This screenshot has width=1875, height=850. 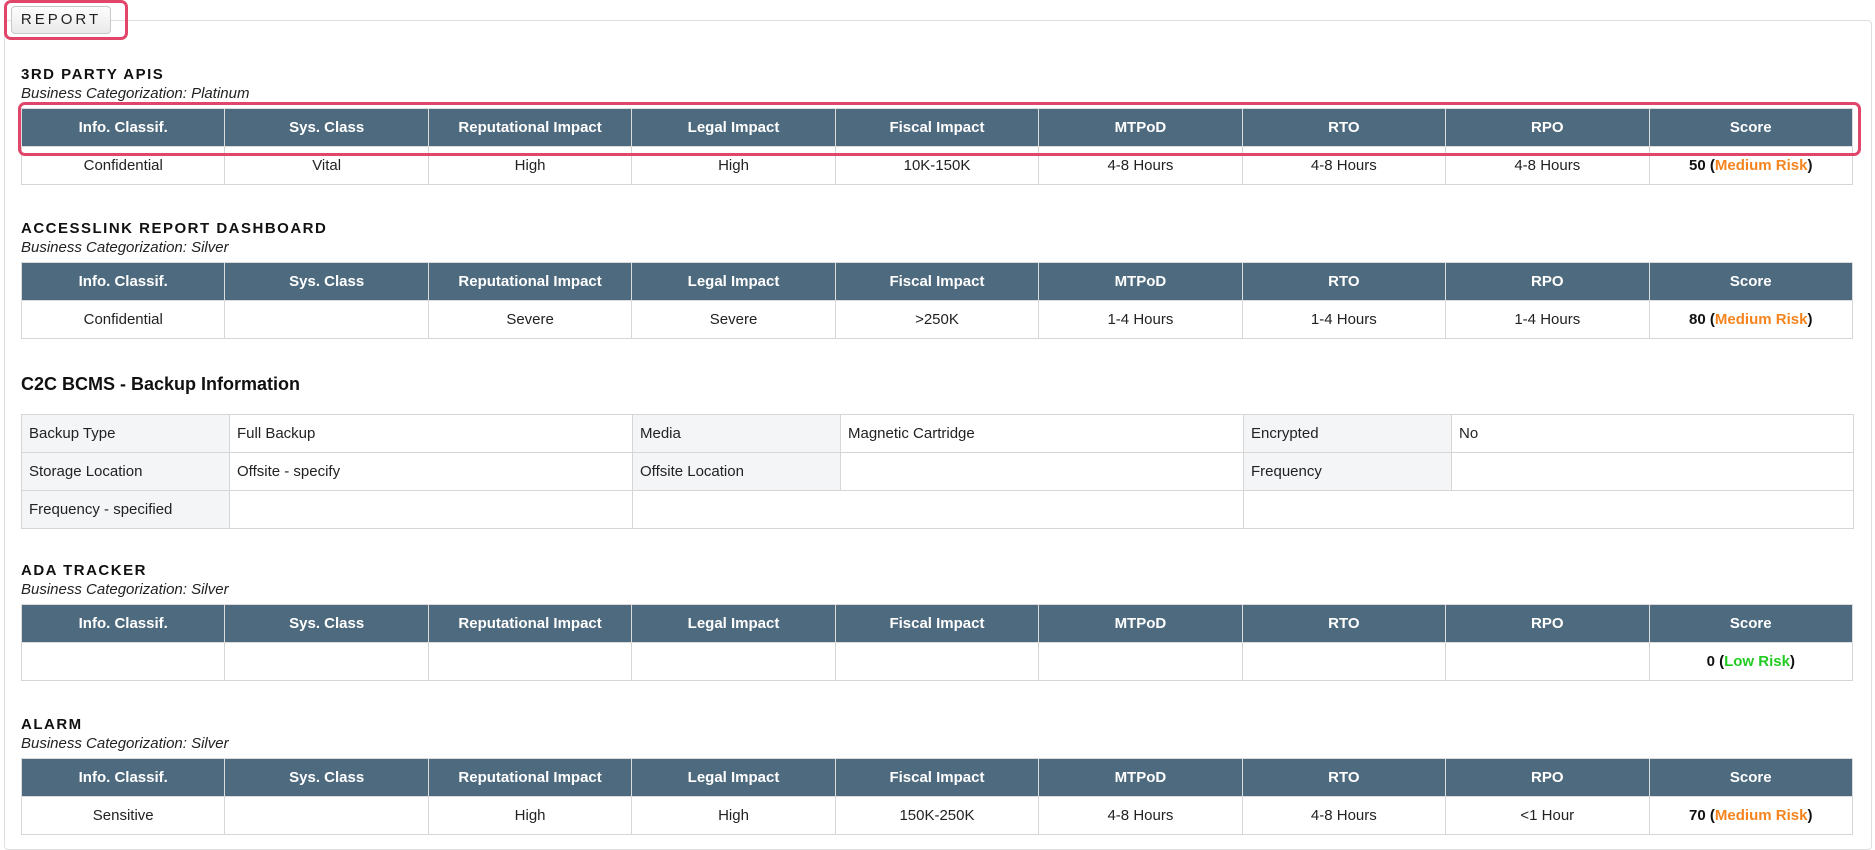 What do you see at coordinates (431, 471) in the screenshot?
I see `backup-field-value: Offsite - specify` at bounding box center [431, 471].